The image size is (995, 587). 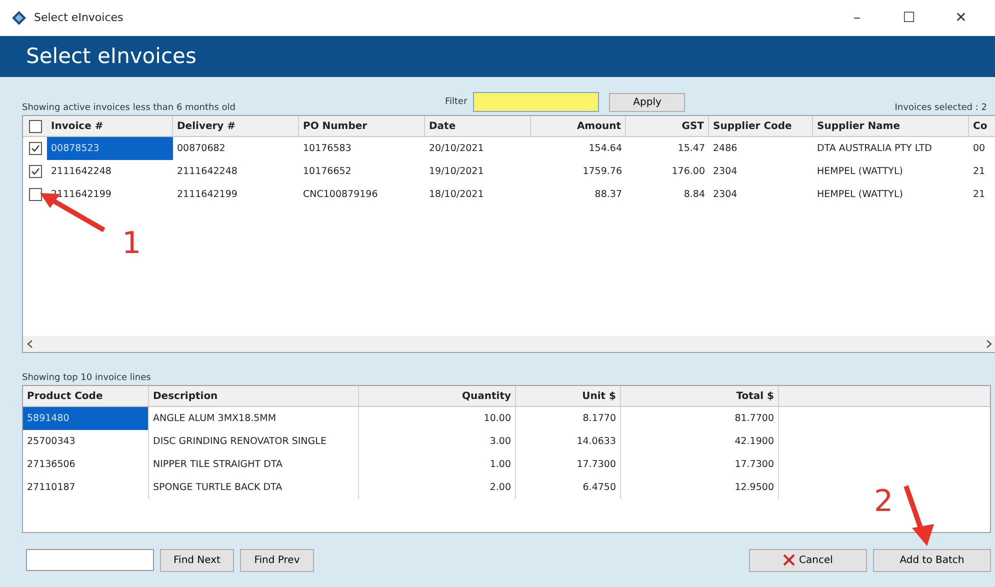 I want to click on table-cell: 2.00, so click(x=437, y=487).